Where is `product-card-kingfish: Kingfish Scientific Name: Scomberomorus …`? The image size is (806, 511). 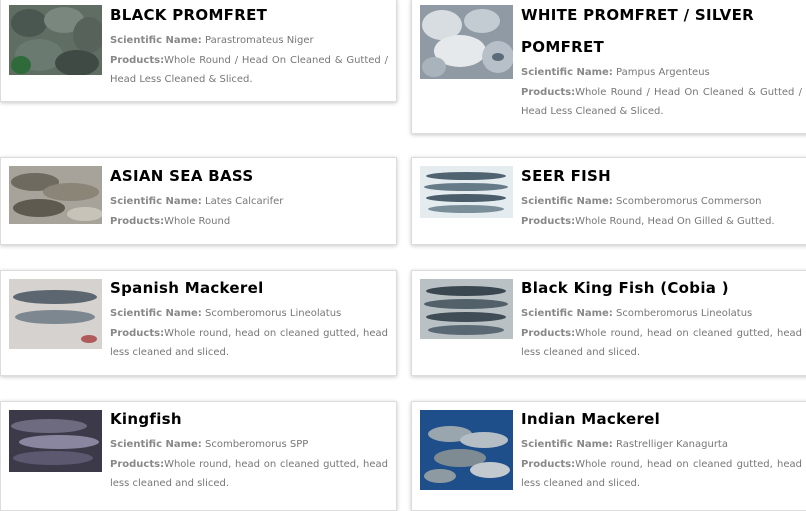 product-card-kingfish: Kingfish Scientific Name: Scomberomorus … is located at coordinates (198, 456).